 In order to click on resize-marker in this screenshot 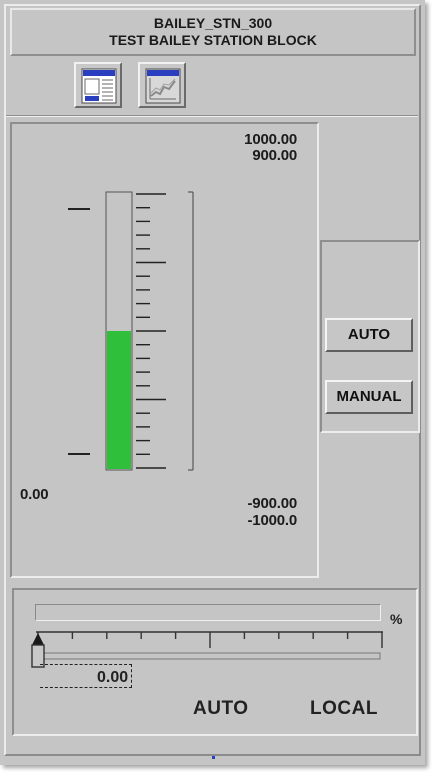, I will do `click(213, 757)`.